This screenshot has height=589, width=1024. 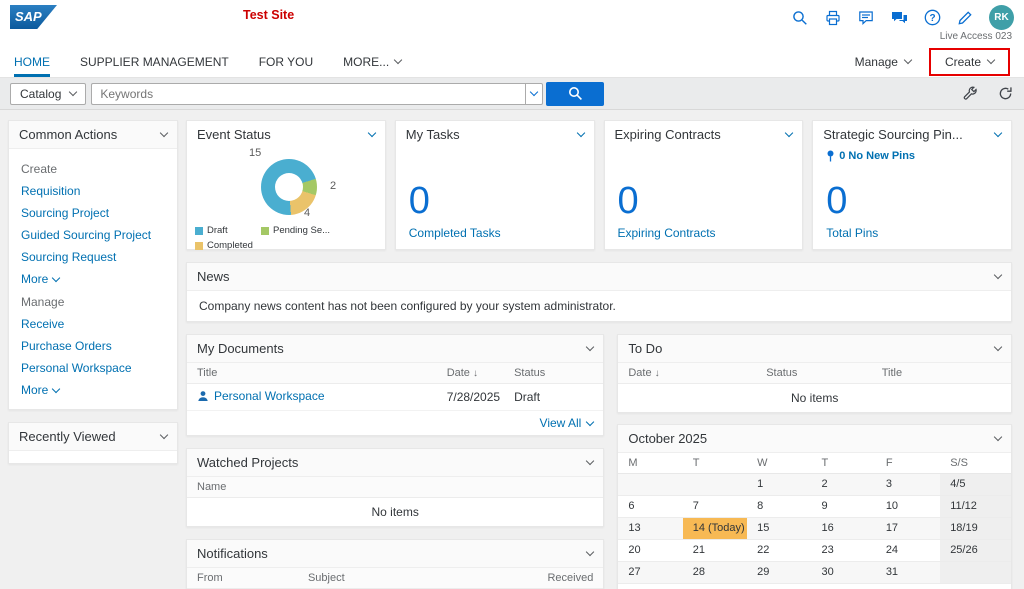 I want to click on create-button-annotation-box: Create, so click(x=969, y=61).